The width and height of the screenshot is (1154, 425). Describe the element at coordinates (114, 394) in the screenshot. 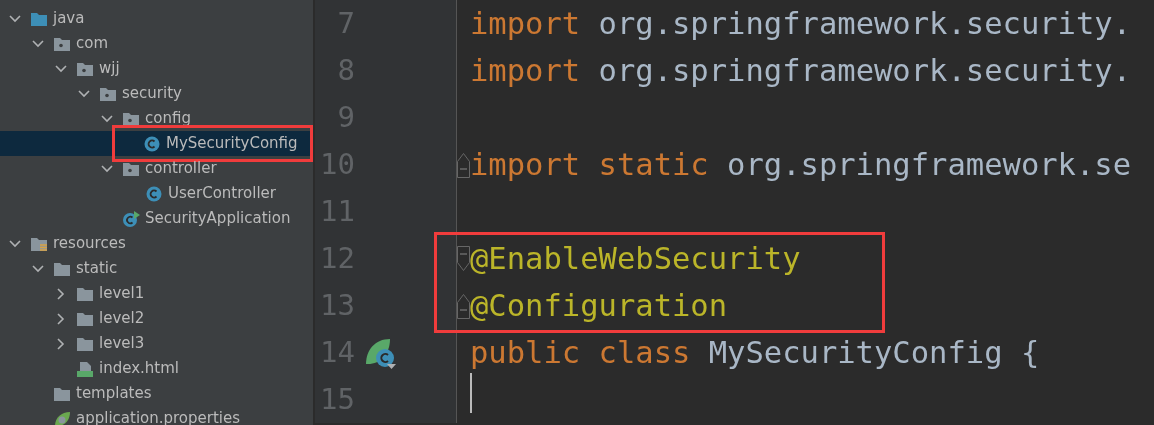

I see `tree-label: templates` at that location.